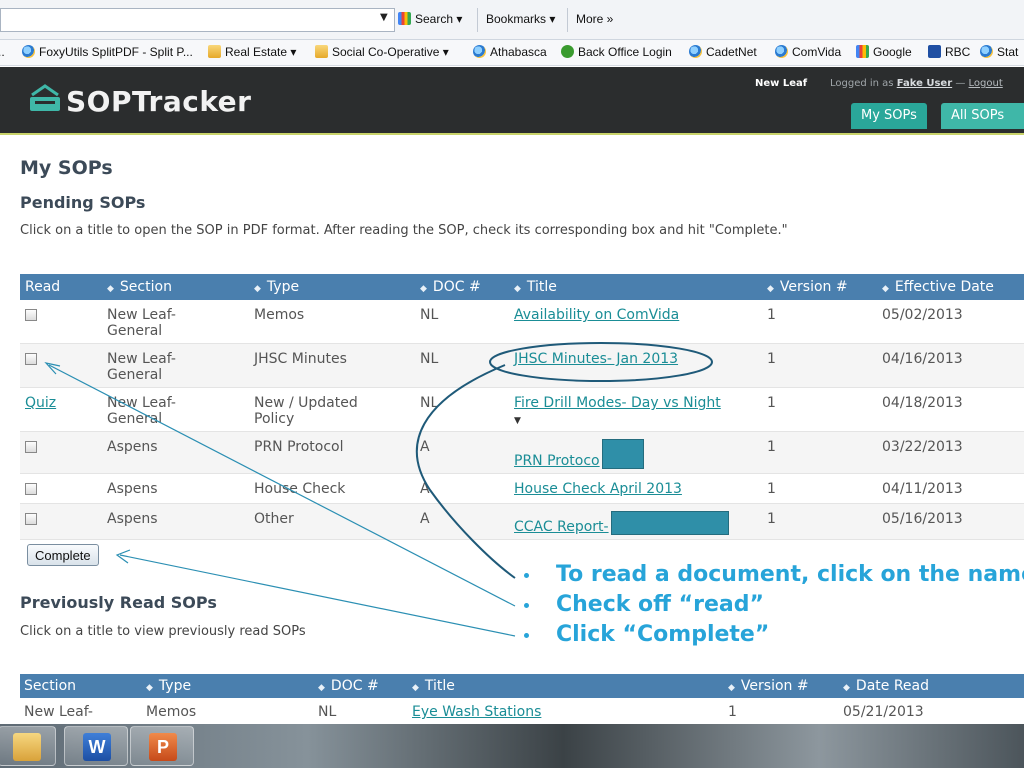 This screenshot has width=1024, height=768. What do you see at coordinates (28, 746) in the screenshot?
I see `taskbar-explorer-button` at bounding box center [28, 746].